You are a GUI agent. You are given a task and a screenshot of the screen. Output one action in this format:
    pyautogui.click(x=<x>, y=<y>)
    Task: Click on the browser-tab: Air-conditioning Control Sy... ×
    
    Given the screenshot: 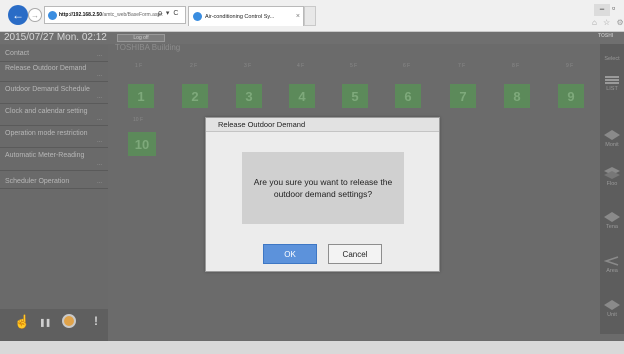 What is the action you would take?
    pyautogui.click(x=246, y=16)
    